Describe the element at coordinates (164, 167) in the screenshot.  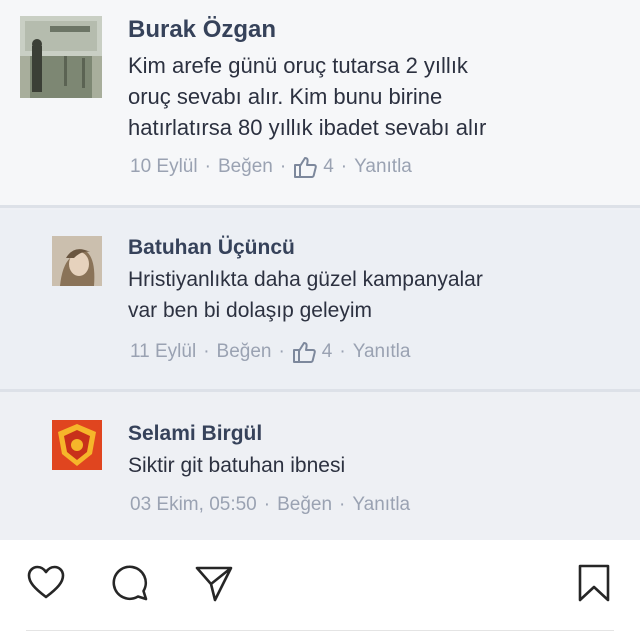
I see `comment-date: 10 Eylül` at that location.